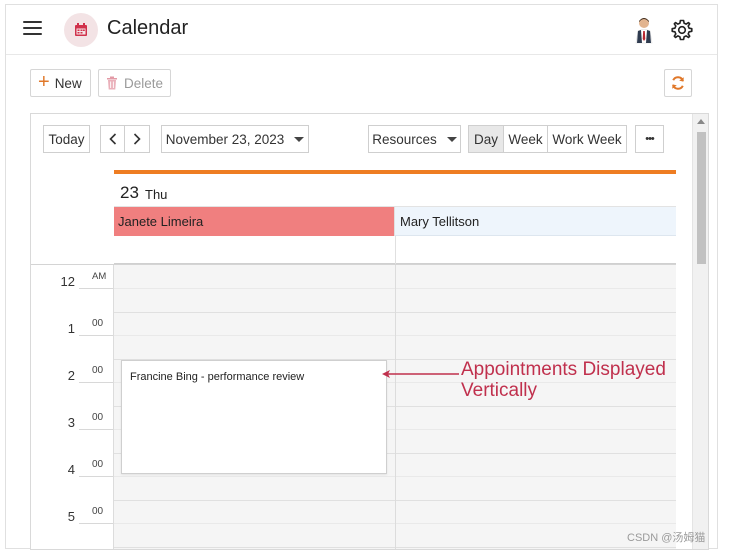 This screenshot has width=729, height=551. Describe the element at coordinates (71, 422) in the screenshot. I see `time-hour-label: 3` at that location.